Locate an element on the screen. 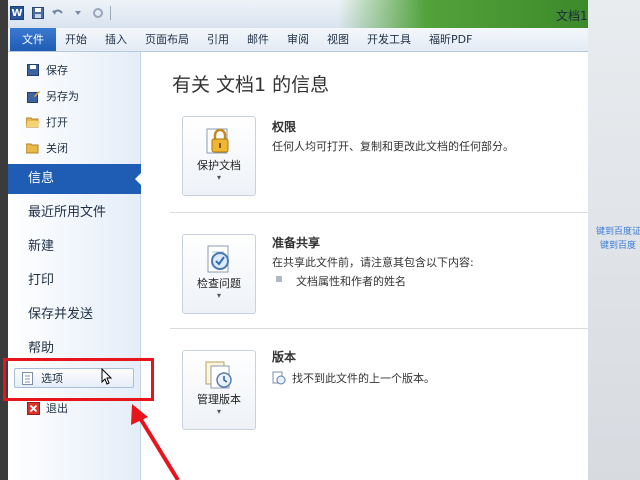  nav-save-send-label: 保存并发送 is located at coordinates (61, 314).